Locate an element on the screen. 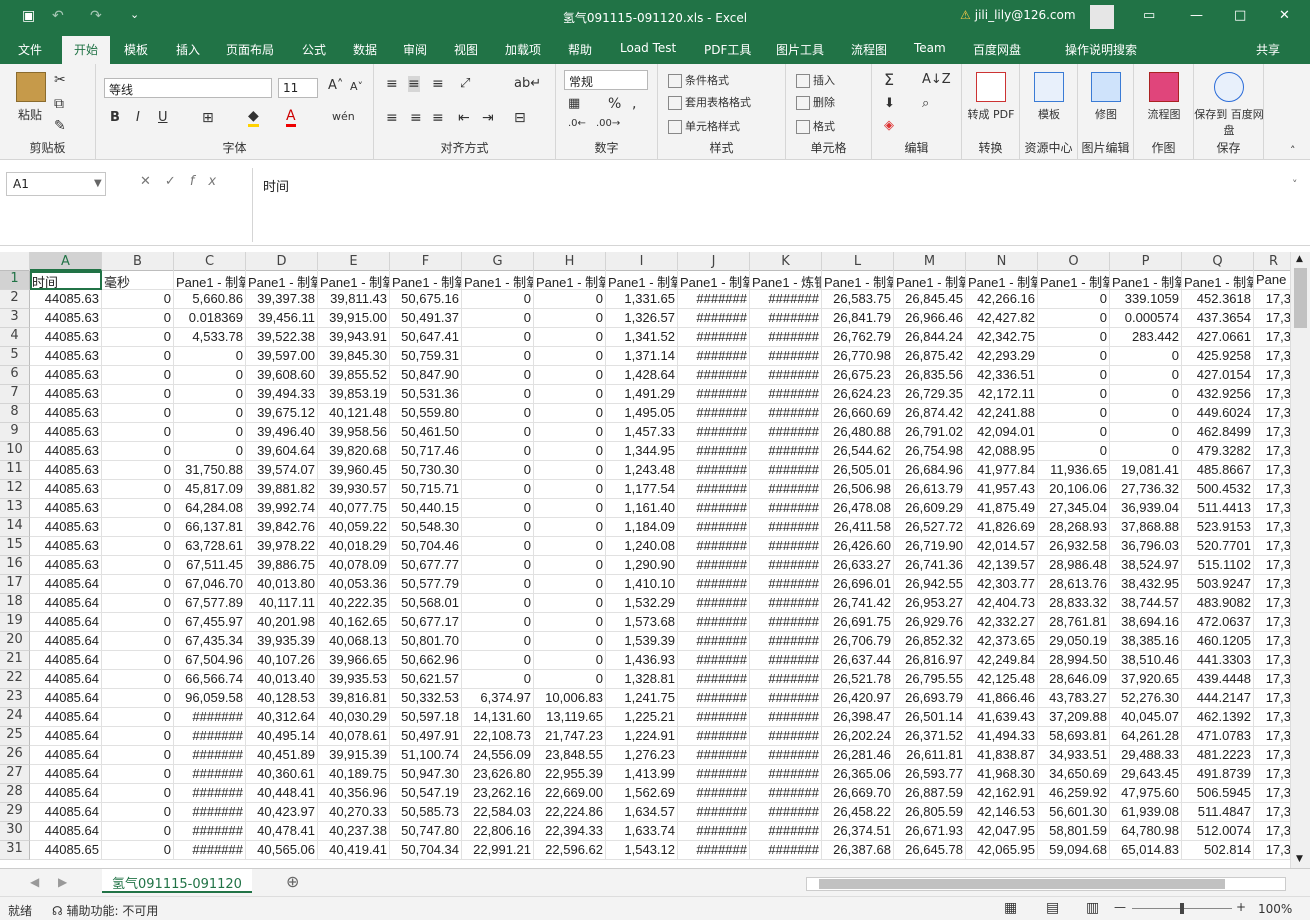 The width and height of the screenshot is (1310, 920). cell-C24: ####### is located at coordinates (210, 717).